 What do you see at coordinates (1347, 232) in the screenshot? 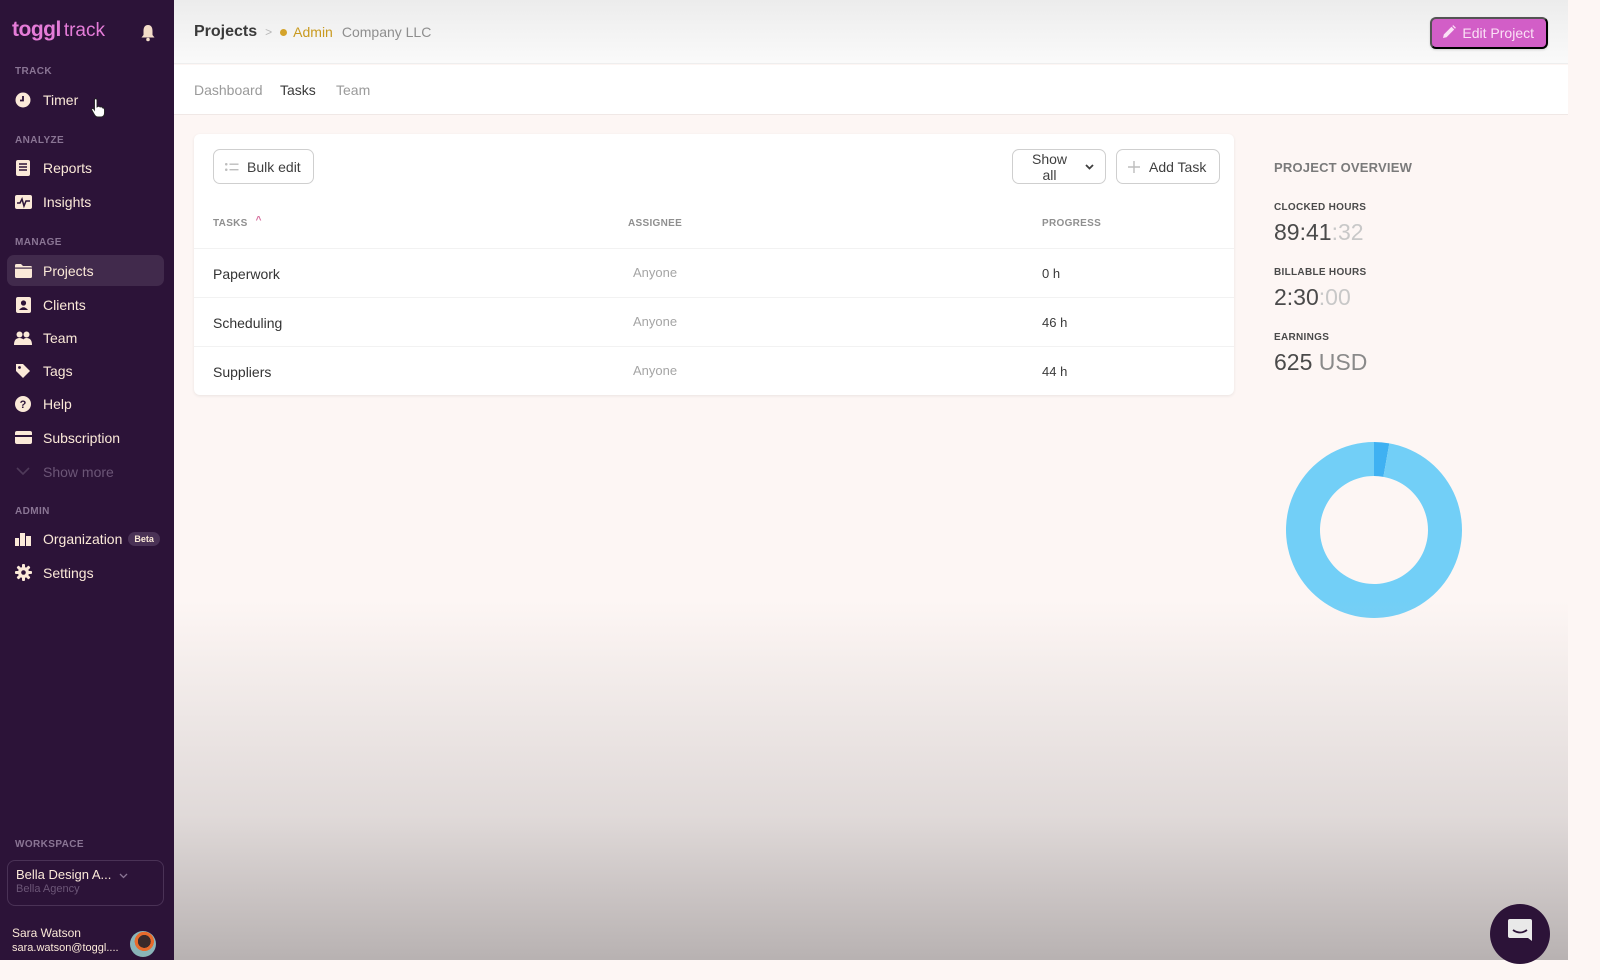
I see `clocked-hours-seconds: :32` at bounding box center [1347, 232].